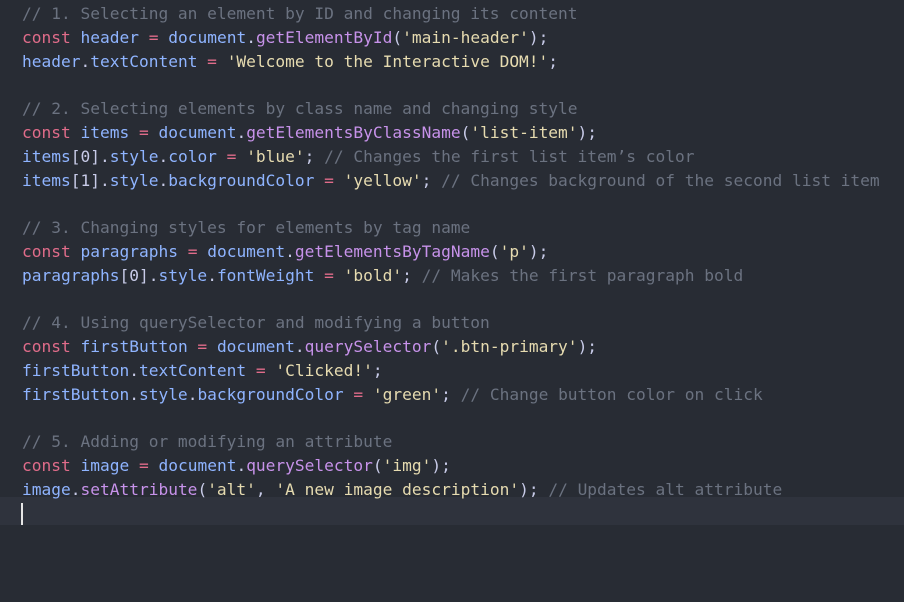  What do you see at coordinates (192, 156) in the screenshot?
I see `code-identifier: color` at bounding box center [192, 156].